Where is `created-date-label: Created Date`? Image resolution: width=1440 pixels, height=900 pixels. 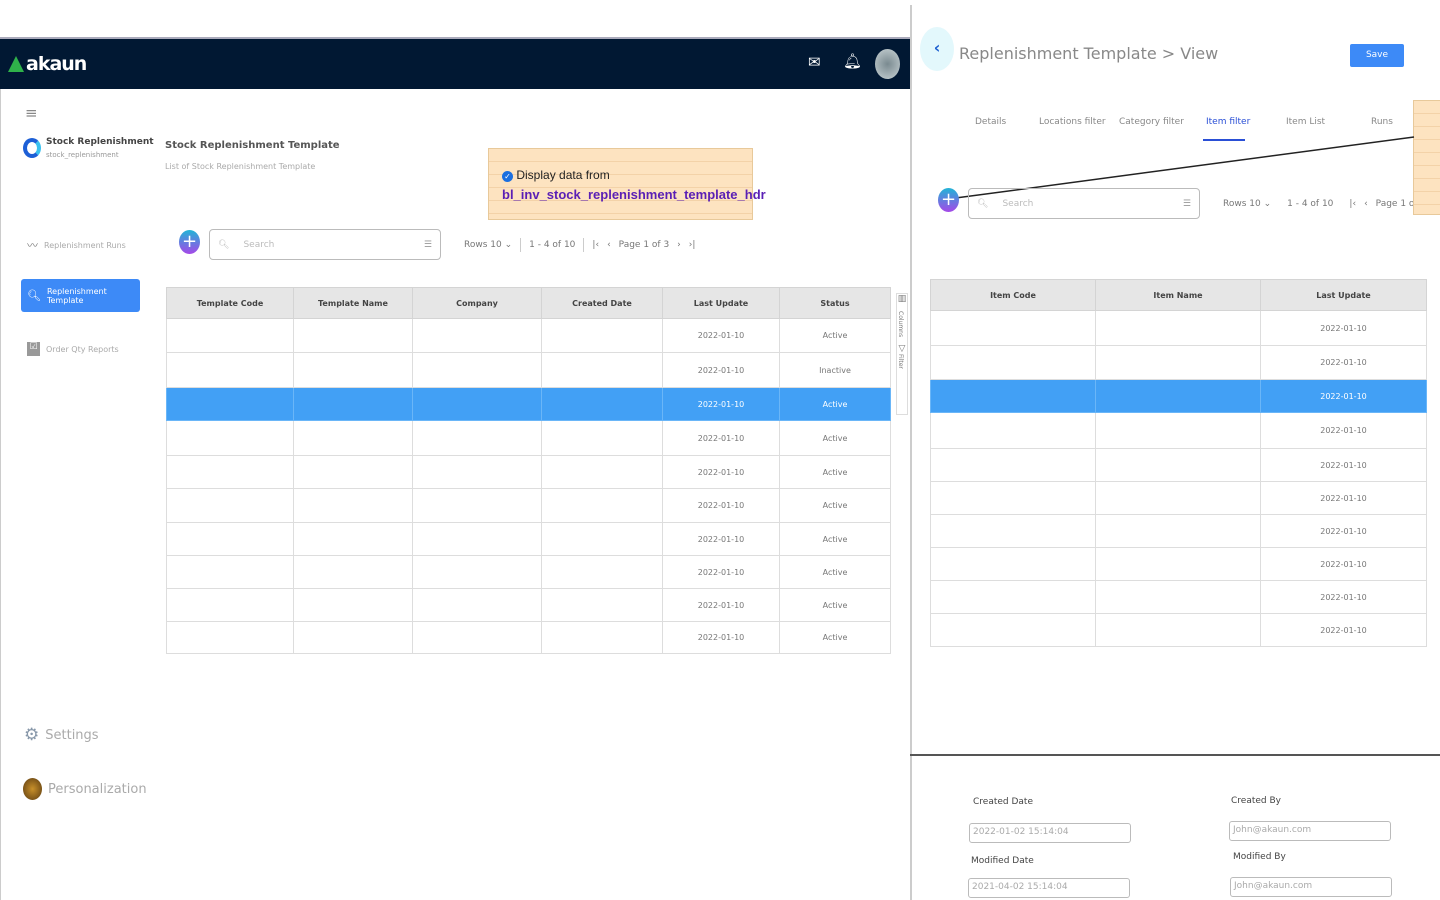
created-date-label: Created Date is located at coordinates (1003, 802).